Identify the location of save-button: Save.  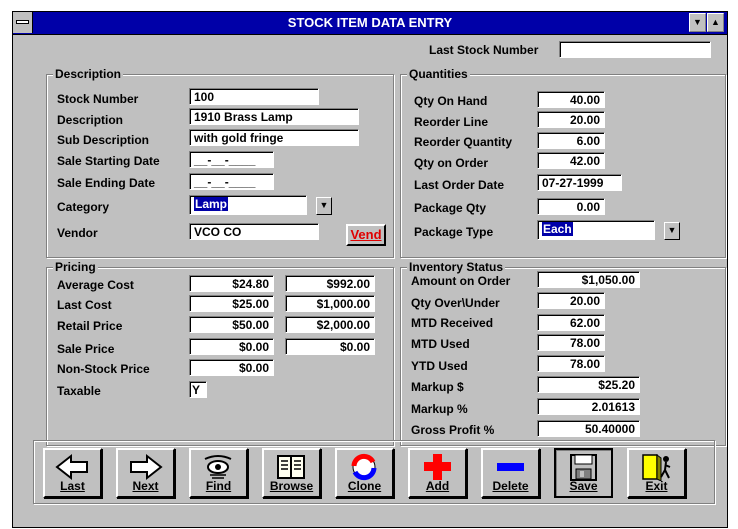
(583, 473).